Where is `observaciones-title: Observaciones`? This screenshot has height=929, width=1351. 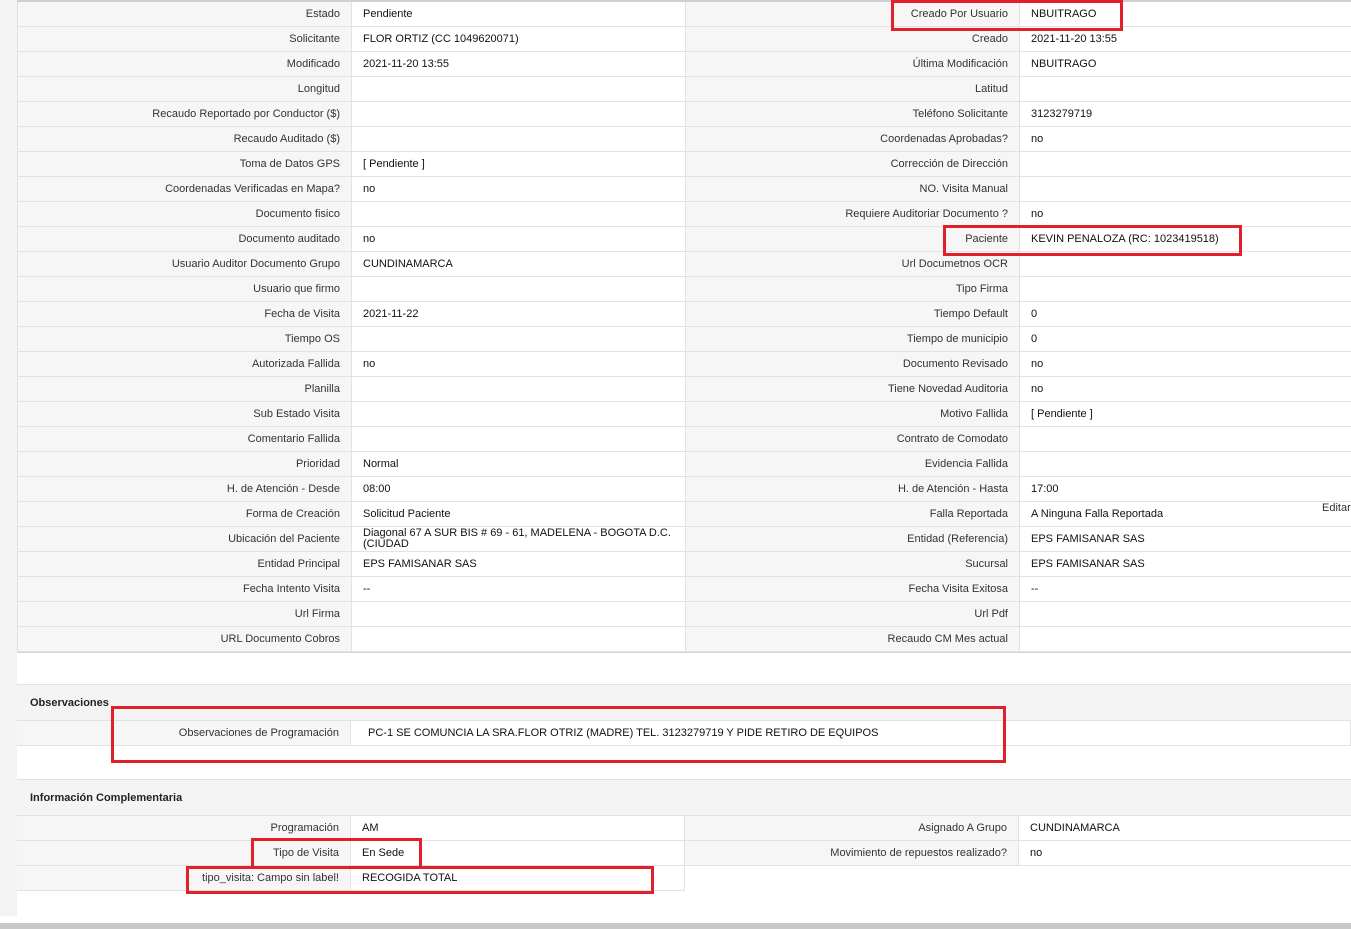 observaciones-title: Observaciones is located at coordinates (69, 703).